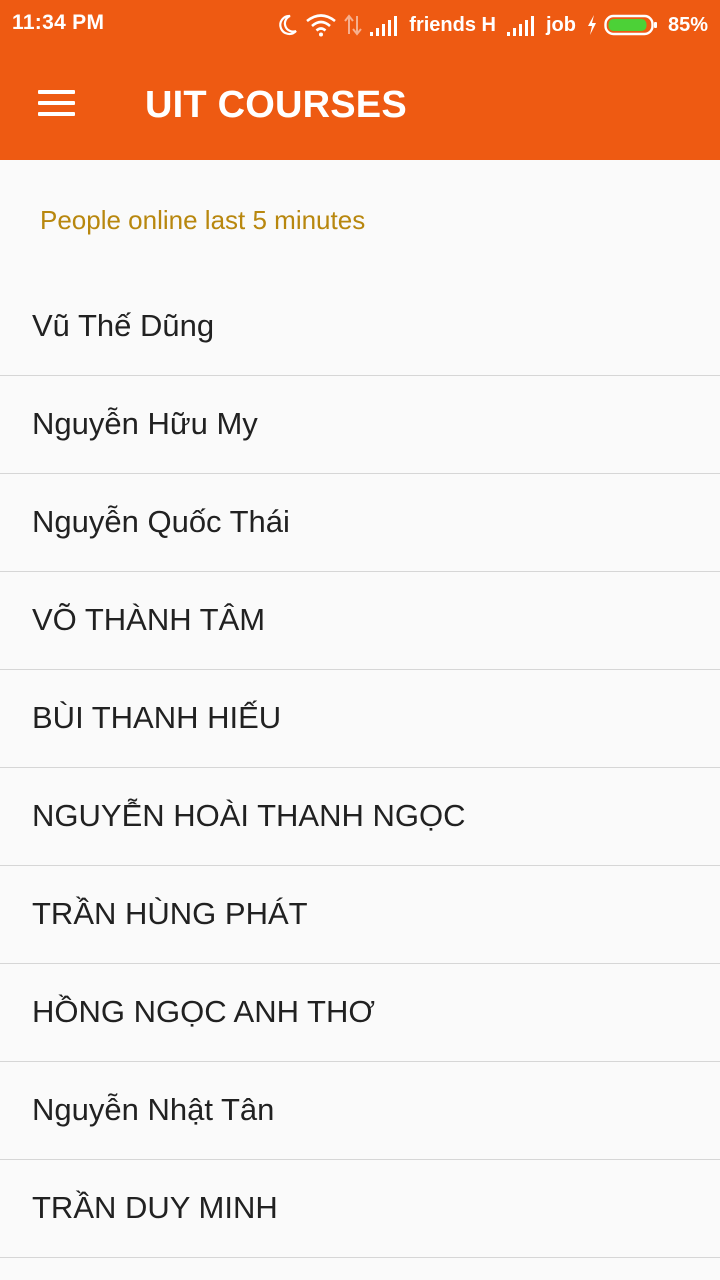 The height and width of the screenshot is (1280, 720). What do you see at coordinates (145, 423) in the screenshot?
I see `person-name: Nguyễn Hữu My` at bounding box center [145, 423].